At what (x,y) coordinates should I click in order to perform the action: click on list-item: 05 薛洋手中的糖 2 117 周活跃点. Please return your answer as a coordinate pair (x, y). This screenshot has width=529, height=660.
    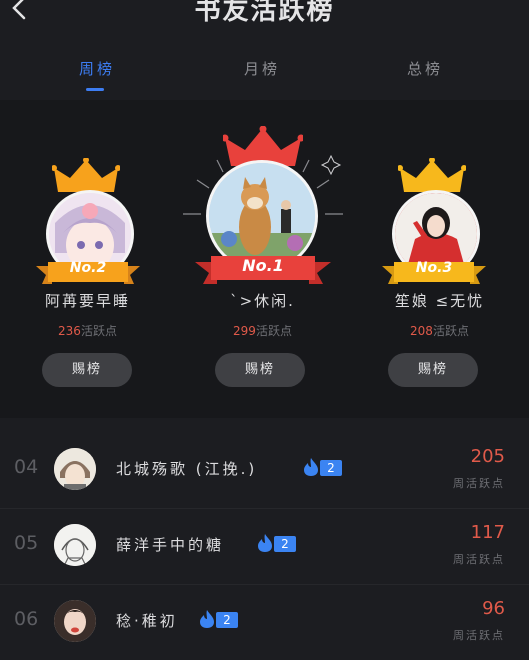
    Looking at the image, I should click on (264, 546).